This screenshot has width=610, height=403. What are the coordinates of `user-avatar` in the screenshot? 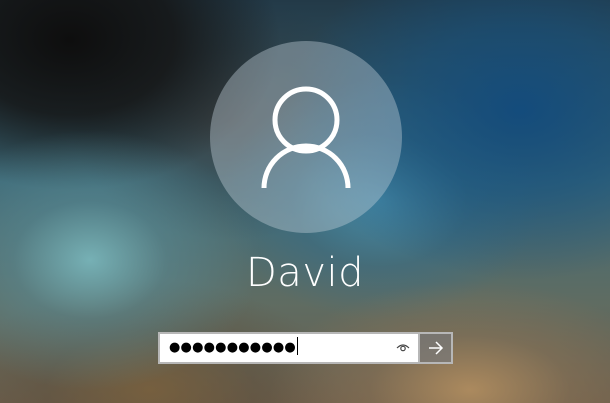 It's located at (306, 137).